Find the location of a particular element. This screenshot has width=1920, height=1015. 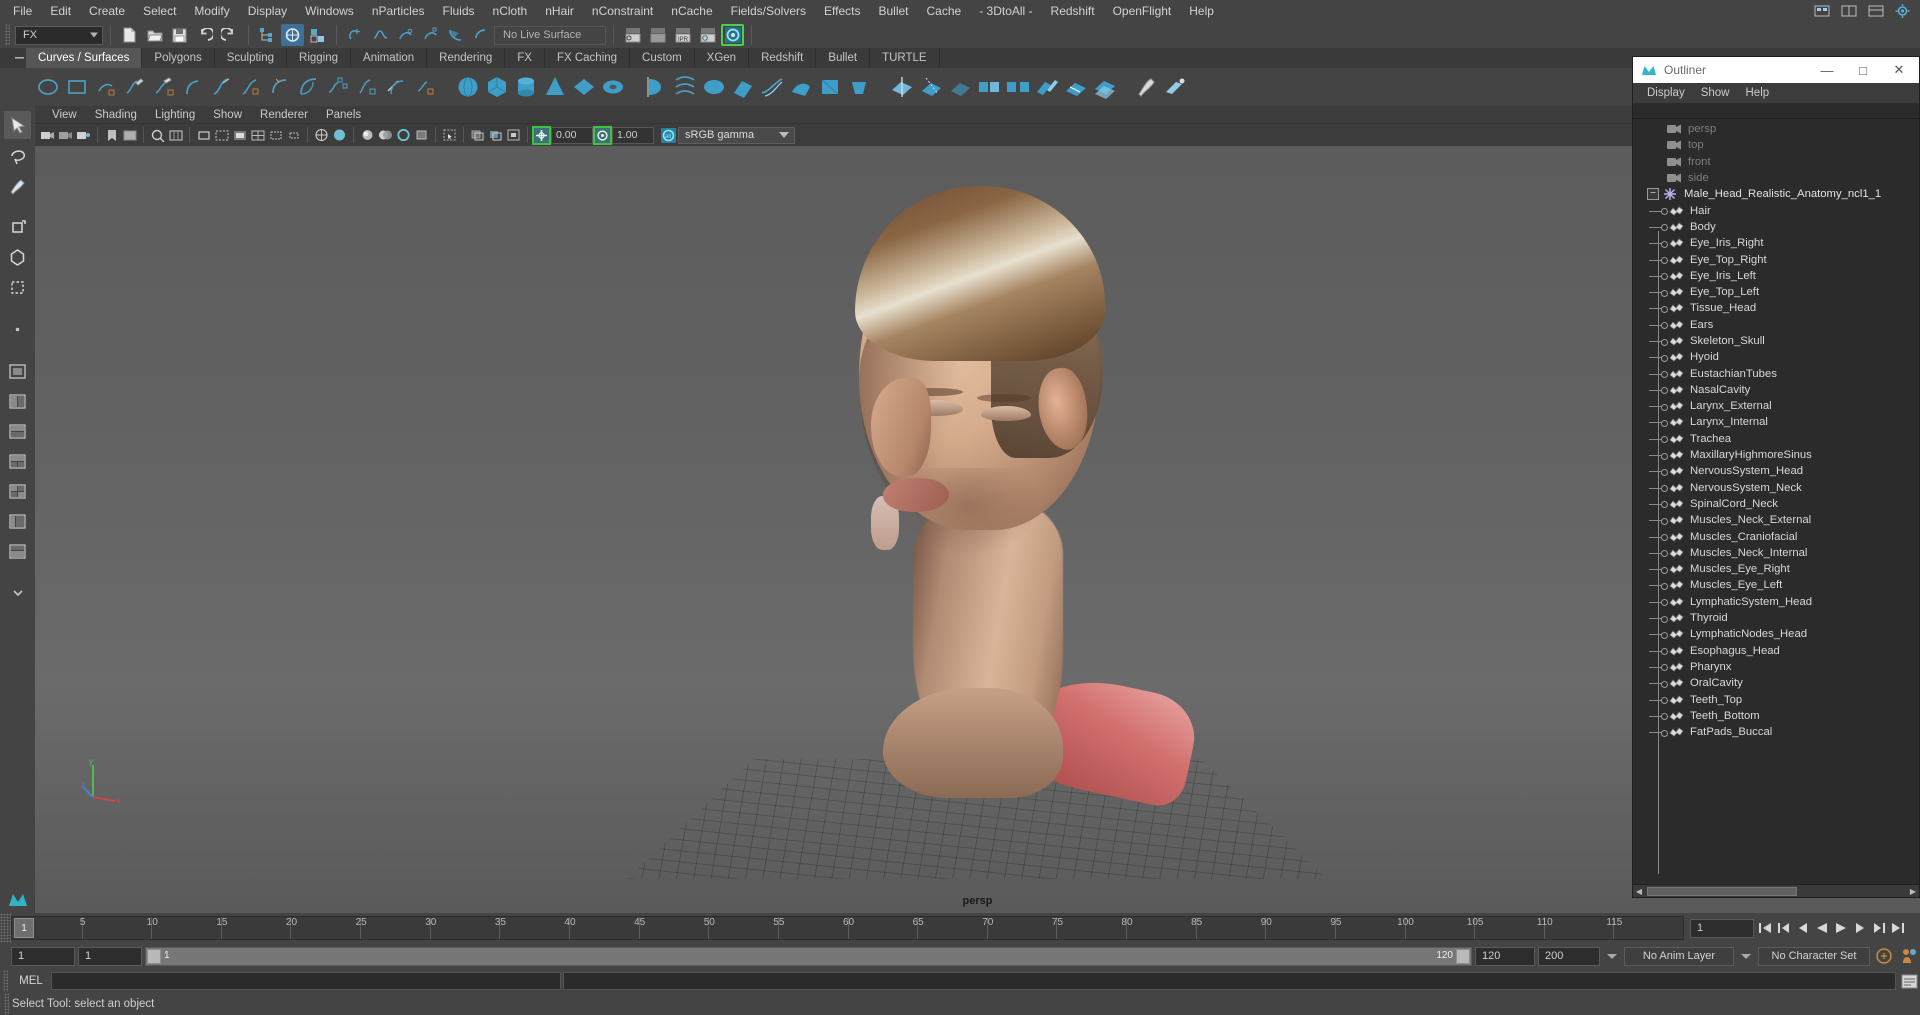

outliner-item-pharynx: Pharynx is located at coordinates (1776, 667).